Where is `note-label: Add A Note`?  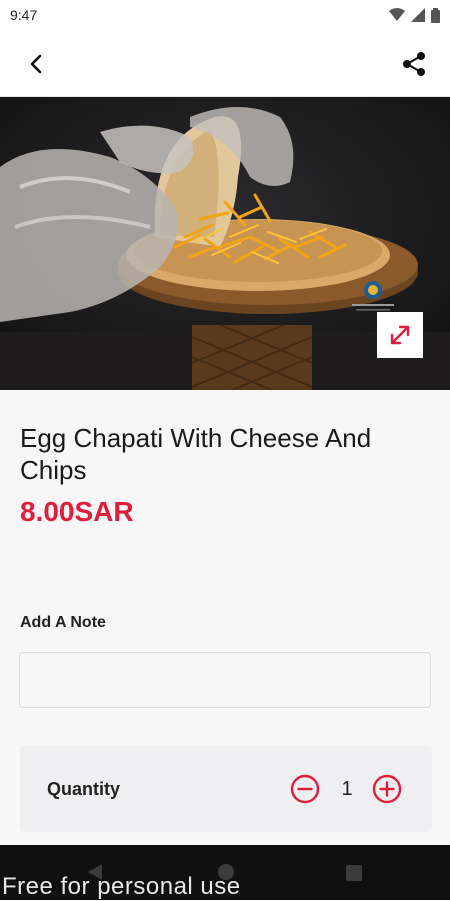 note-label: Add A Note is located at coordinates (63, 622).